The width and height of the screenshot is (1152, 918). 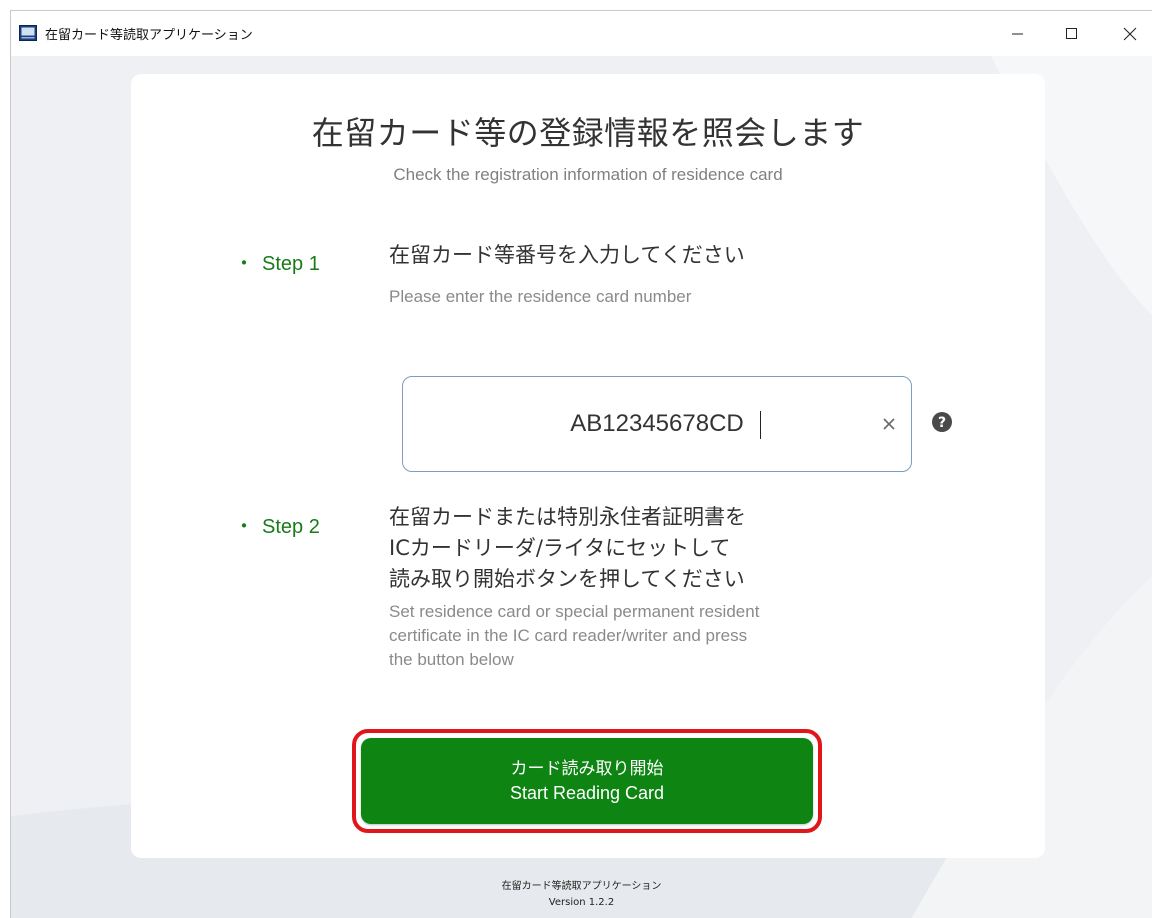 I want to click on residence-card-number-input, so click(x=657, y=424).